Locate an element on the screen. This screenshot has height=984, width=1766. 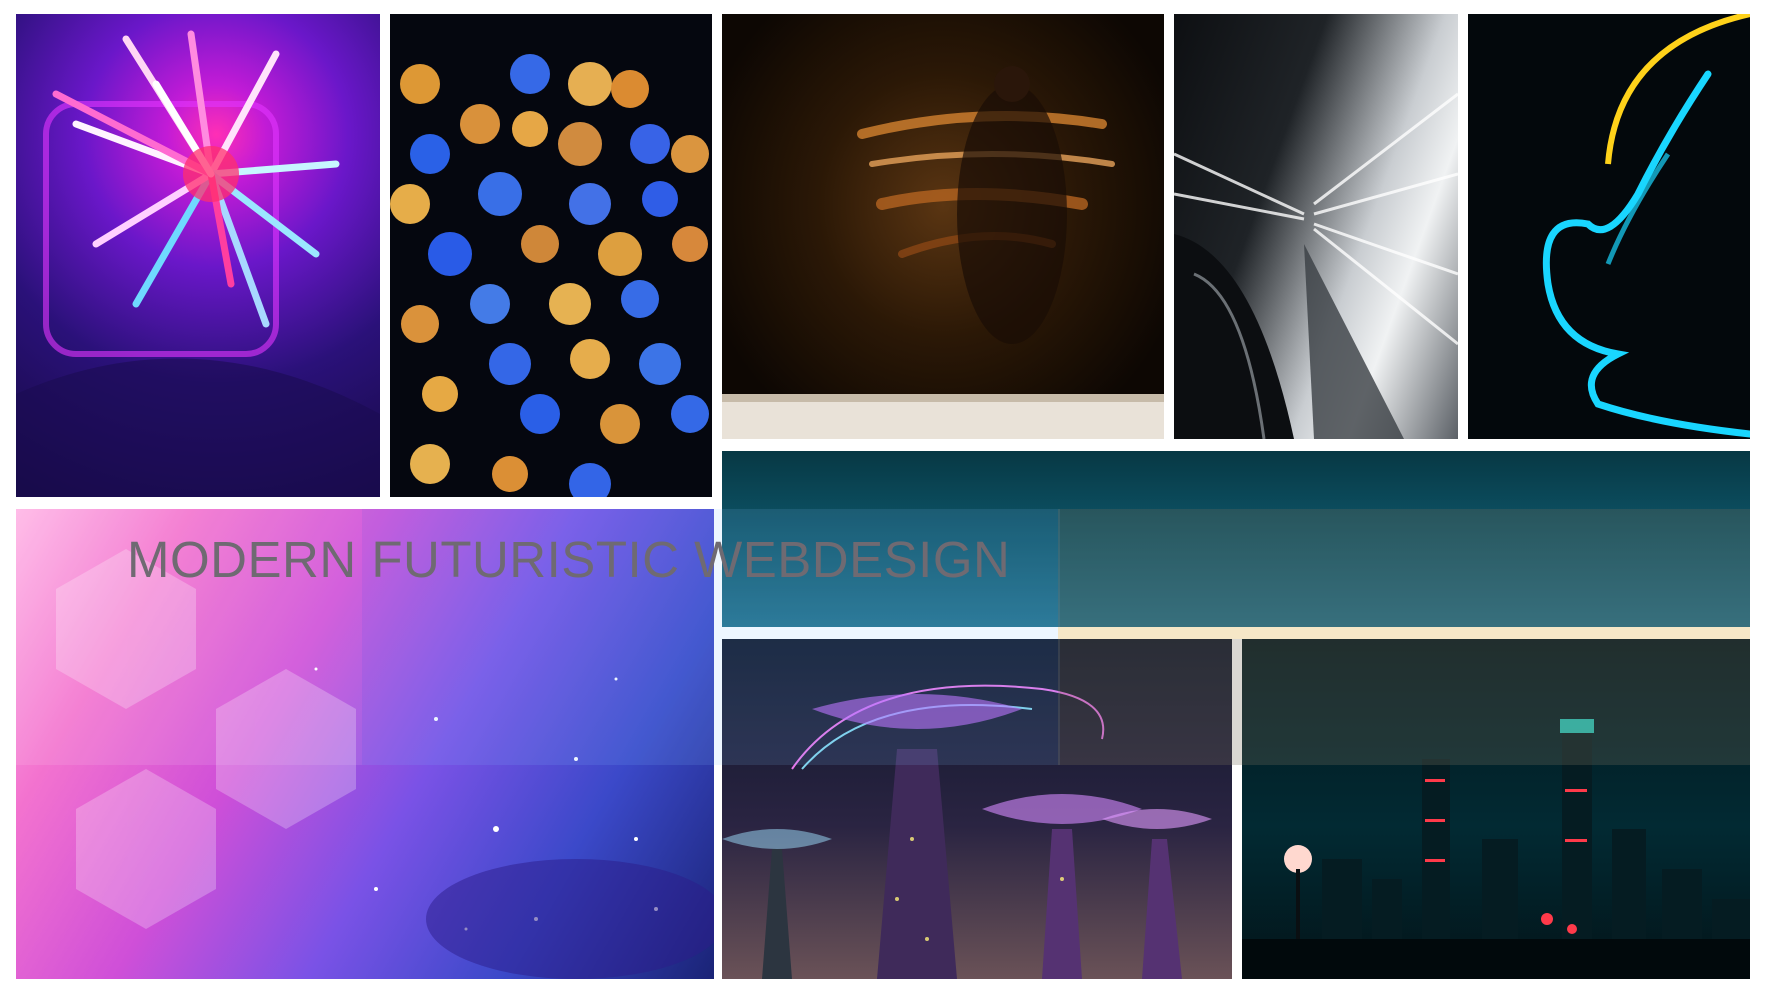
page-title: MODERN FUTURISTIC WEBDESIGN is located at coordinates (569, 559).